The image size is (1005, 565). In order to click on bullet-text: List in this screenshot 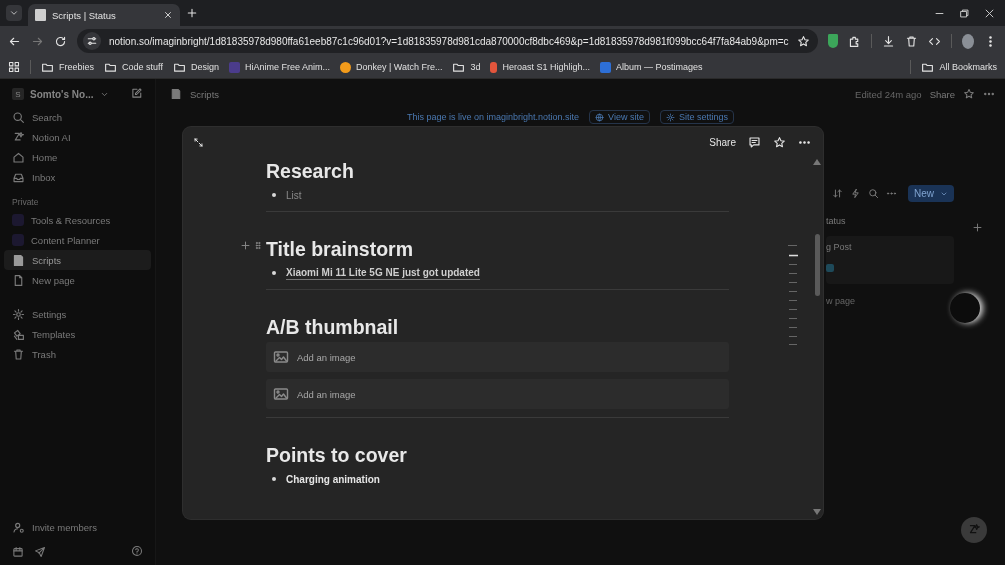, I will do `click(294, 195)`.